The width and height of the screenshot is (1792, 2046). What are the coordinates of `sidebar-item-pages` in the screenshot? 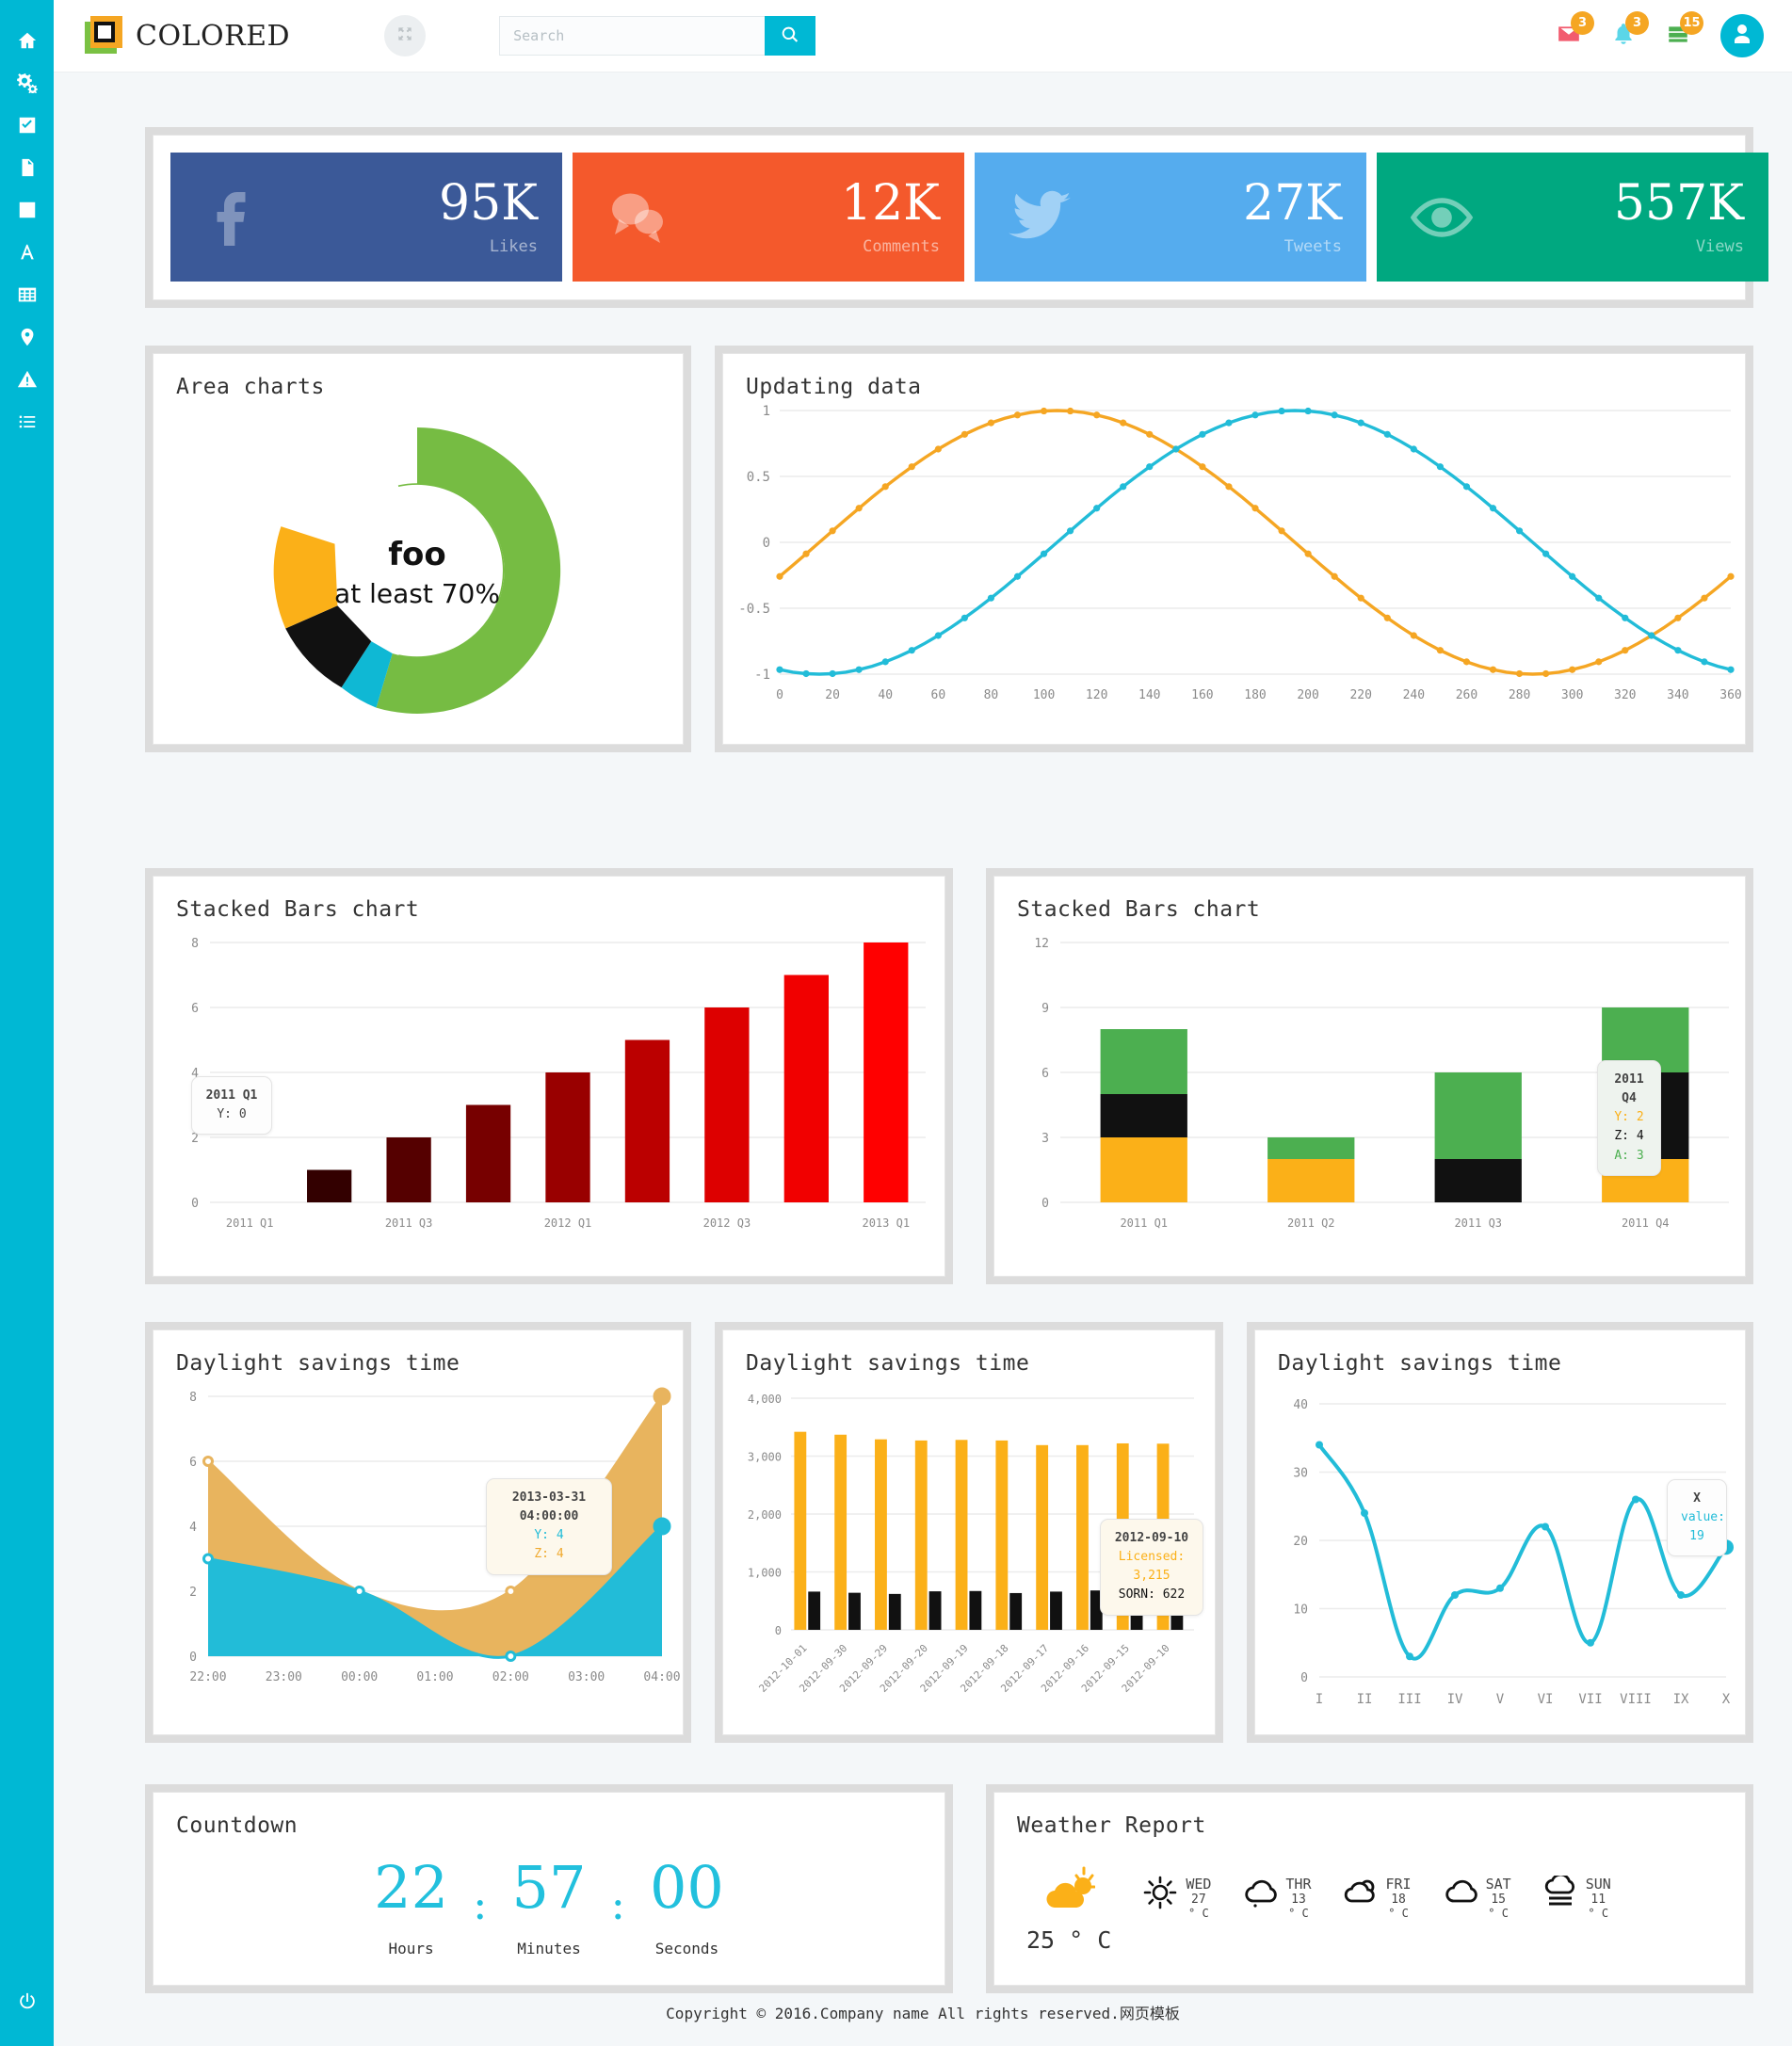 It's located at (27, 169).